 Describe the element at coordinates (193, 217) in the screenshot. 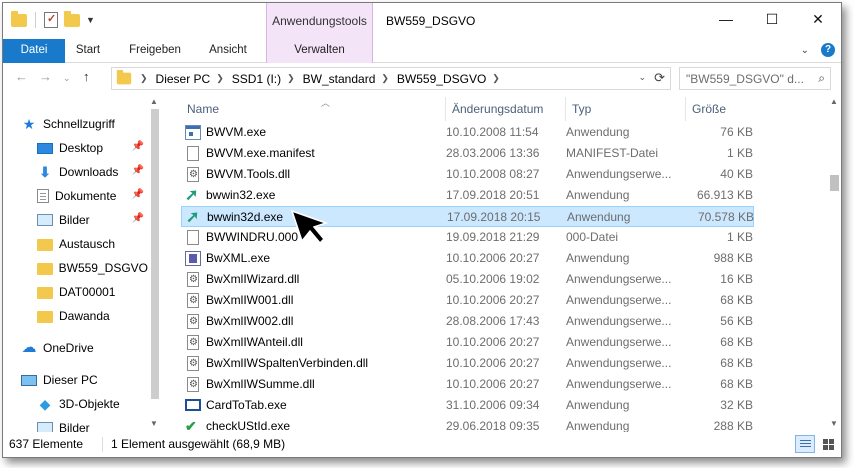

I see `bw-arrow-icon: ➚` at that location.